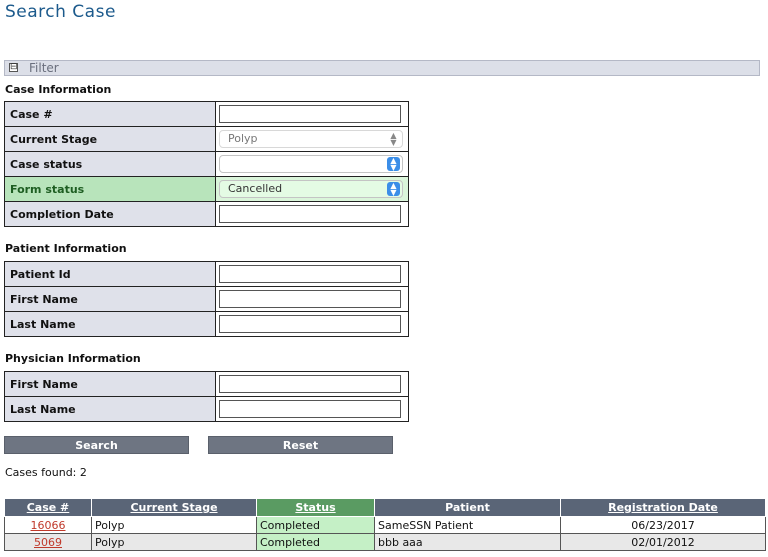  I want to click on case-number-link: 16066, so click(48, 525).